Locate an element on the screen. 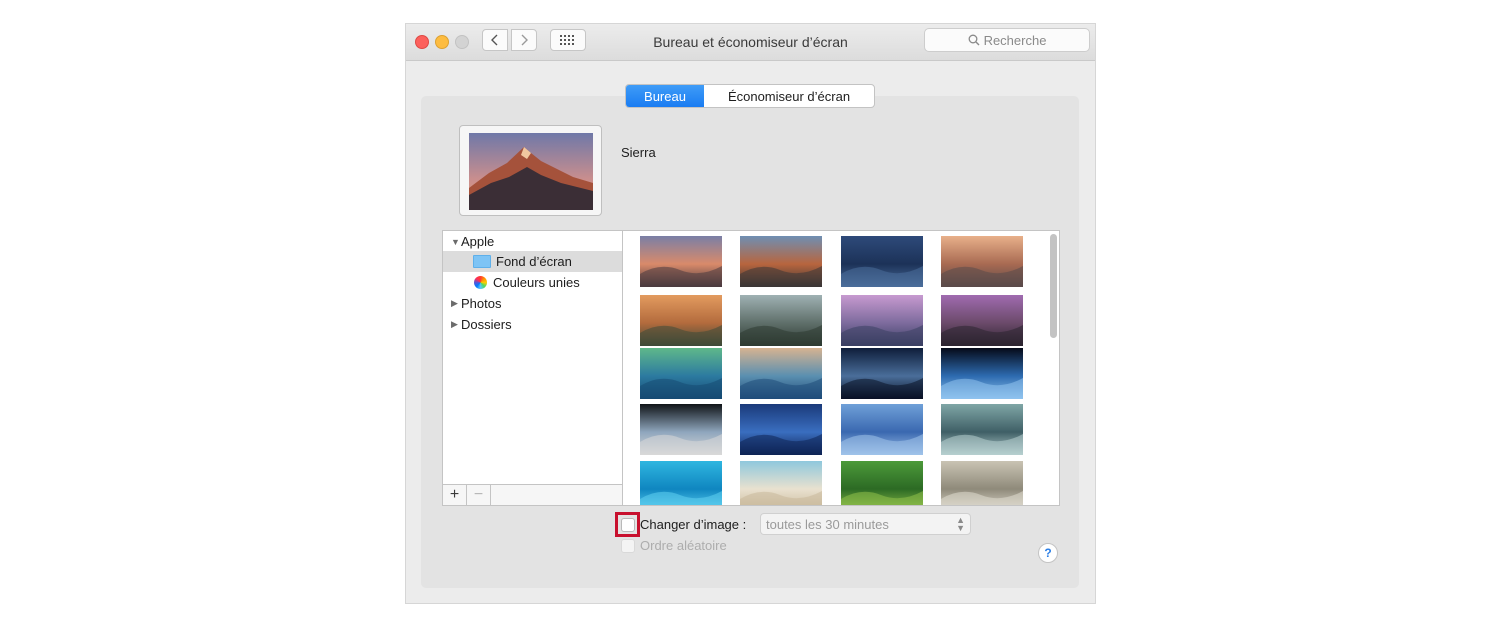 This screenshot has height=627, width=1500. sidebar-item-label: Dossiers is located at coordinates (486, 324).